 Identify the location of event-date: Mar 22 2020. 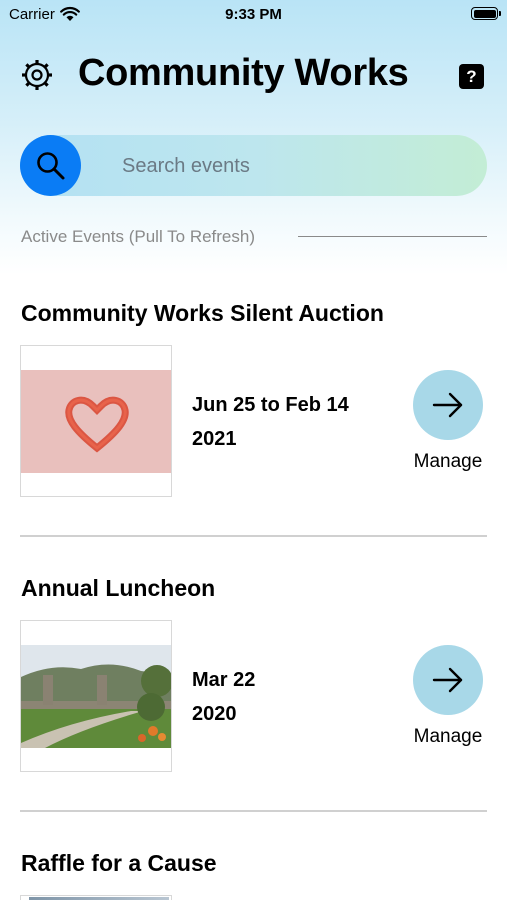
(223, 697).